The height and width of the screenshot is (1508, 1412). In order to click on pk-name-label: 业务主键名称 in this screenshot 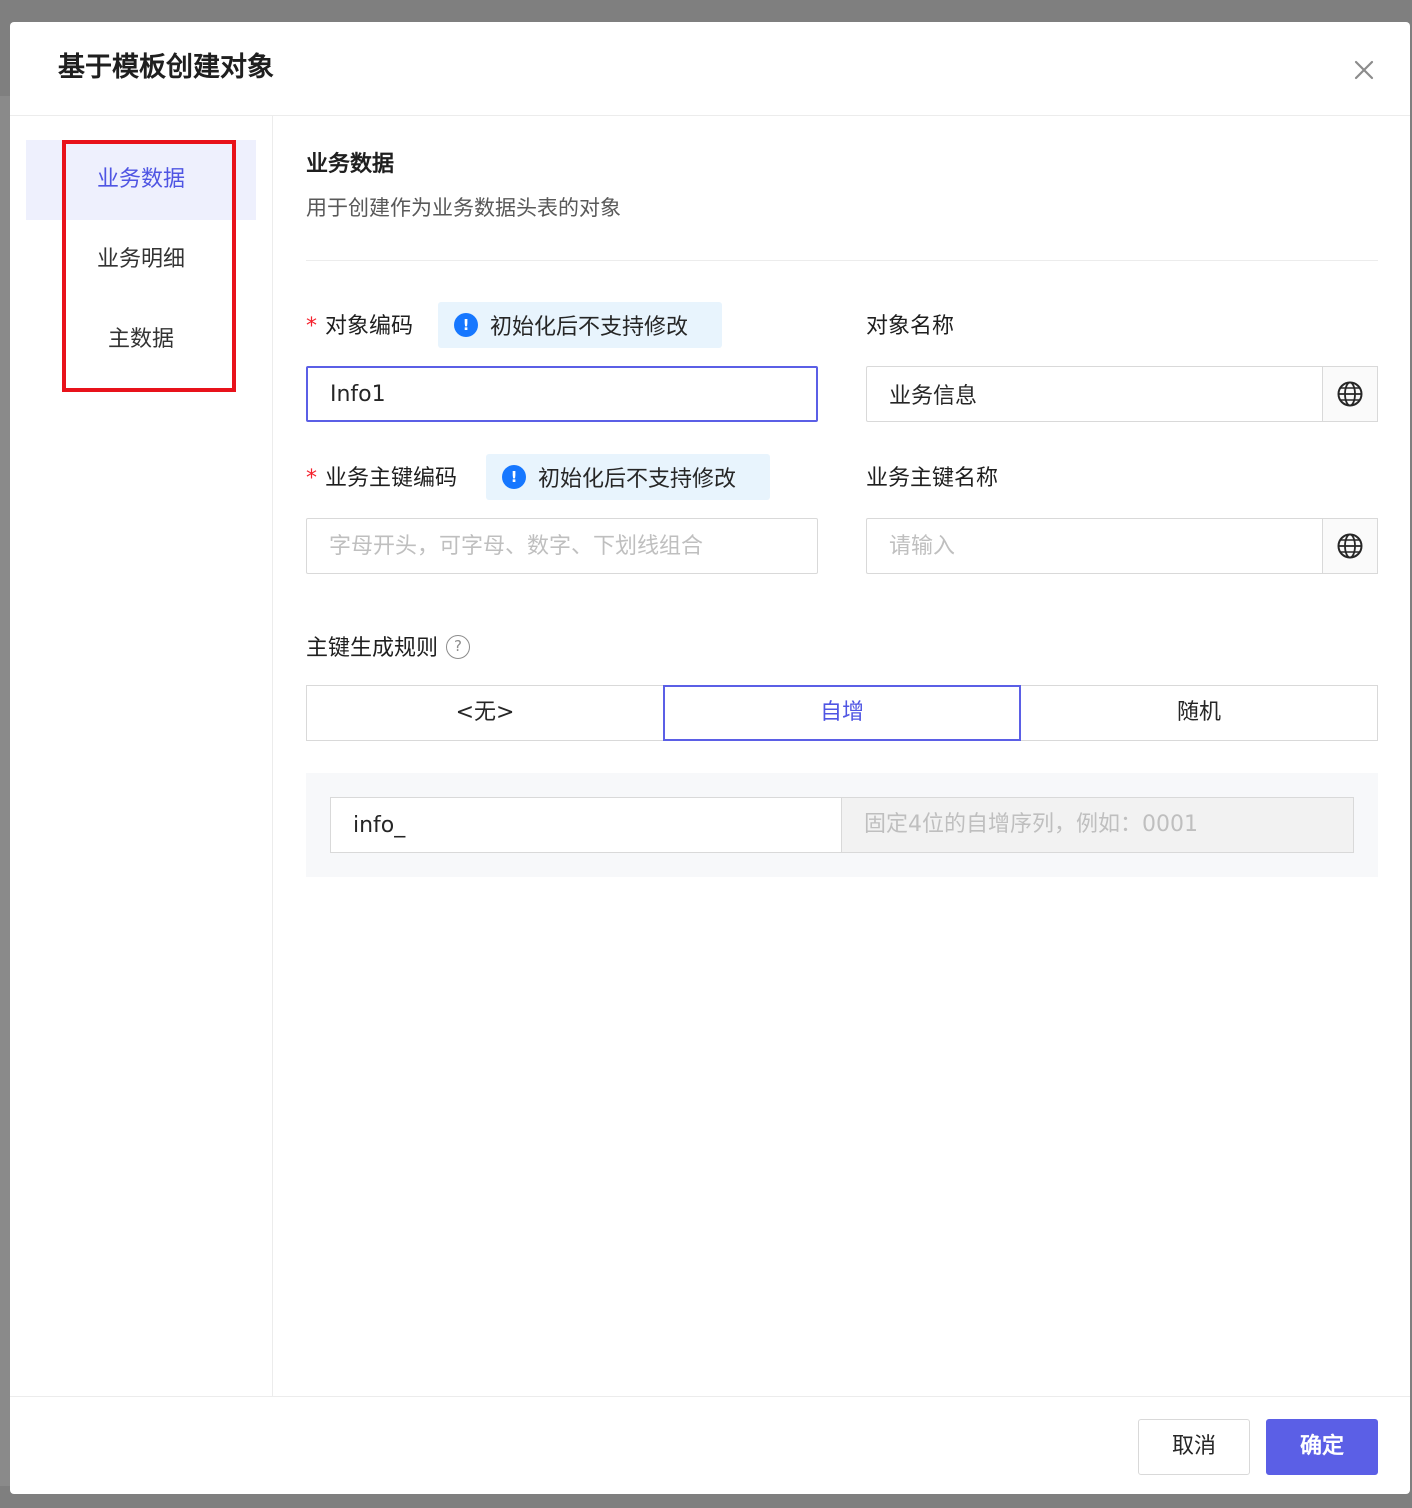, I will do `click(932, 478)`.